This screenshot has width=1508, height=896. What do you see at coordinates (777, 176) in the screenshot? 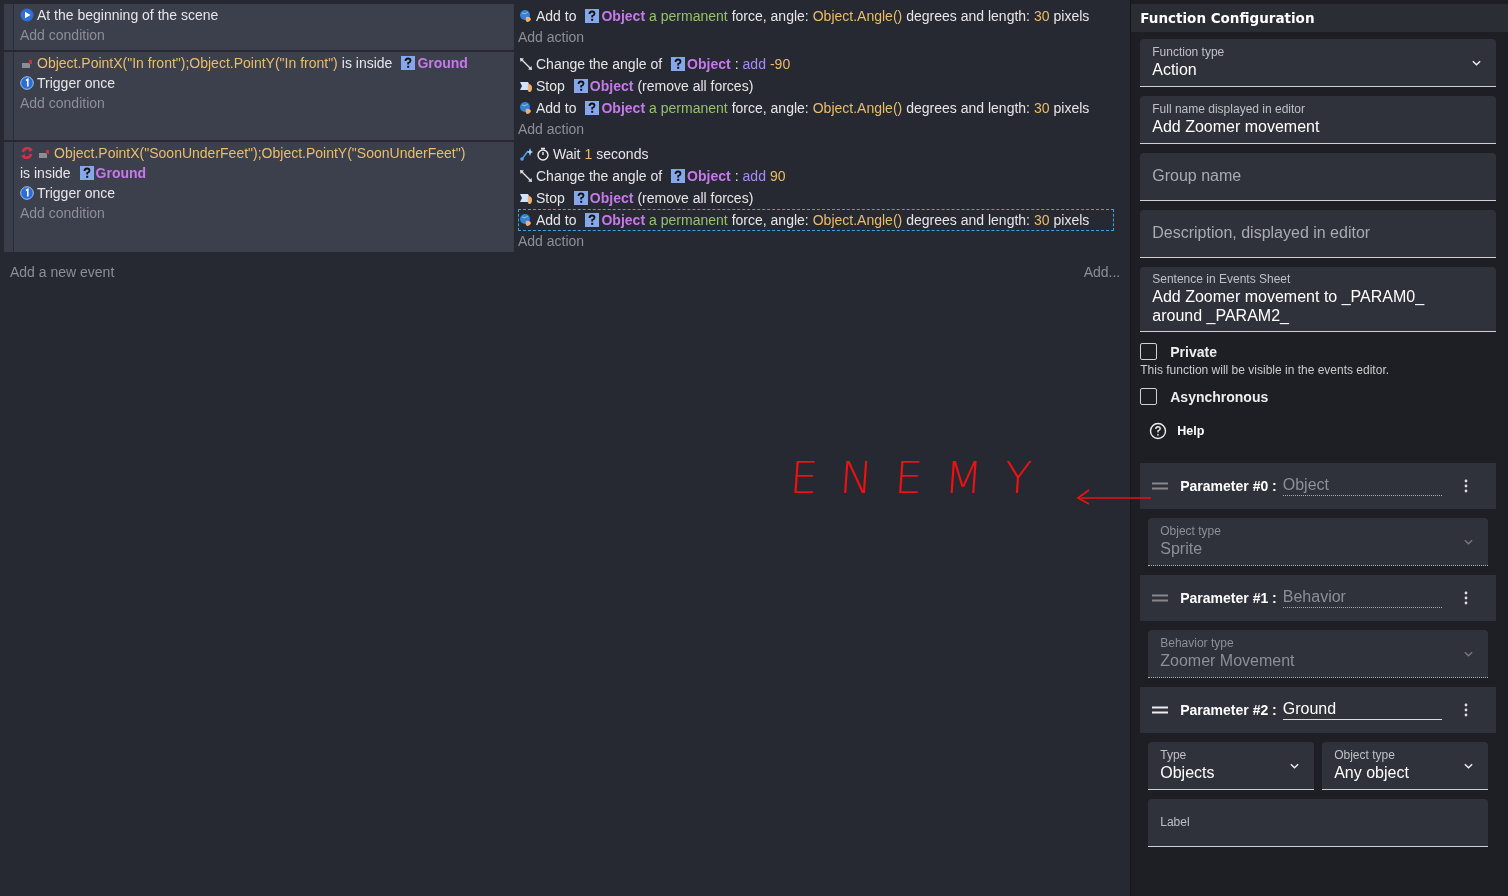
I see `action-text: 90` at bounding box center [777, 176].